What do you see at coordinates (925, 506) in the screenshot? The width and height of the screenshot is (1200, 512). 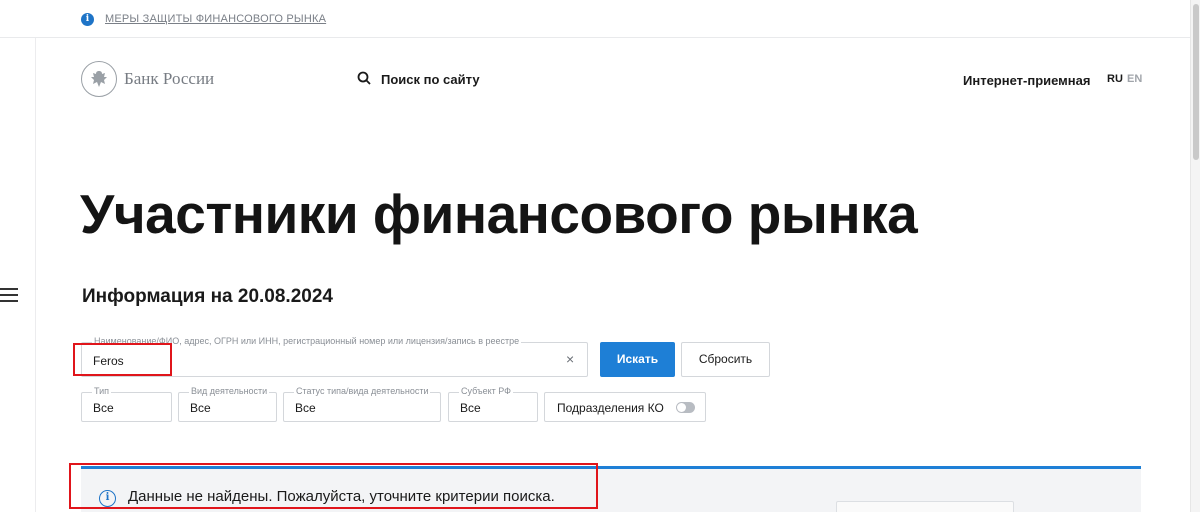 I see `result-side-box` at bounding box center [925, 506].